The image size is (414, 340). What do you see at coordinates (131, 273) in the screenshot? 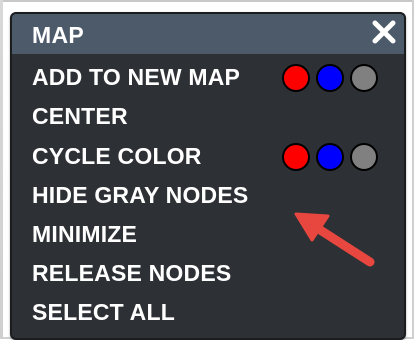
I see `menu-item-release-nodes: RELEASE NODES` at bounding box center [131, 273].